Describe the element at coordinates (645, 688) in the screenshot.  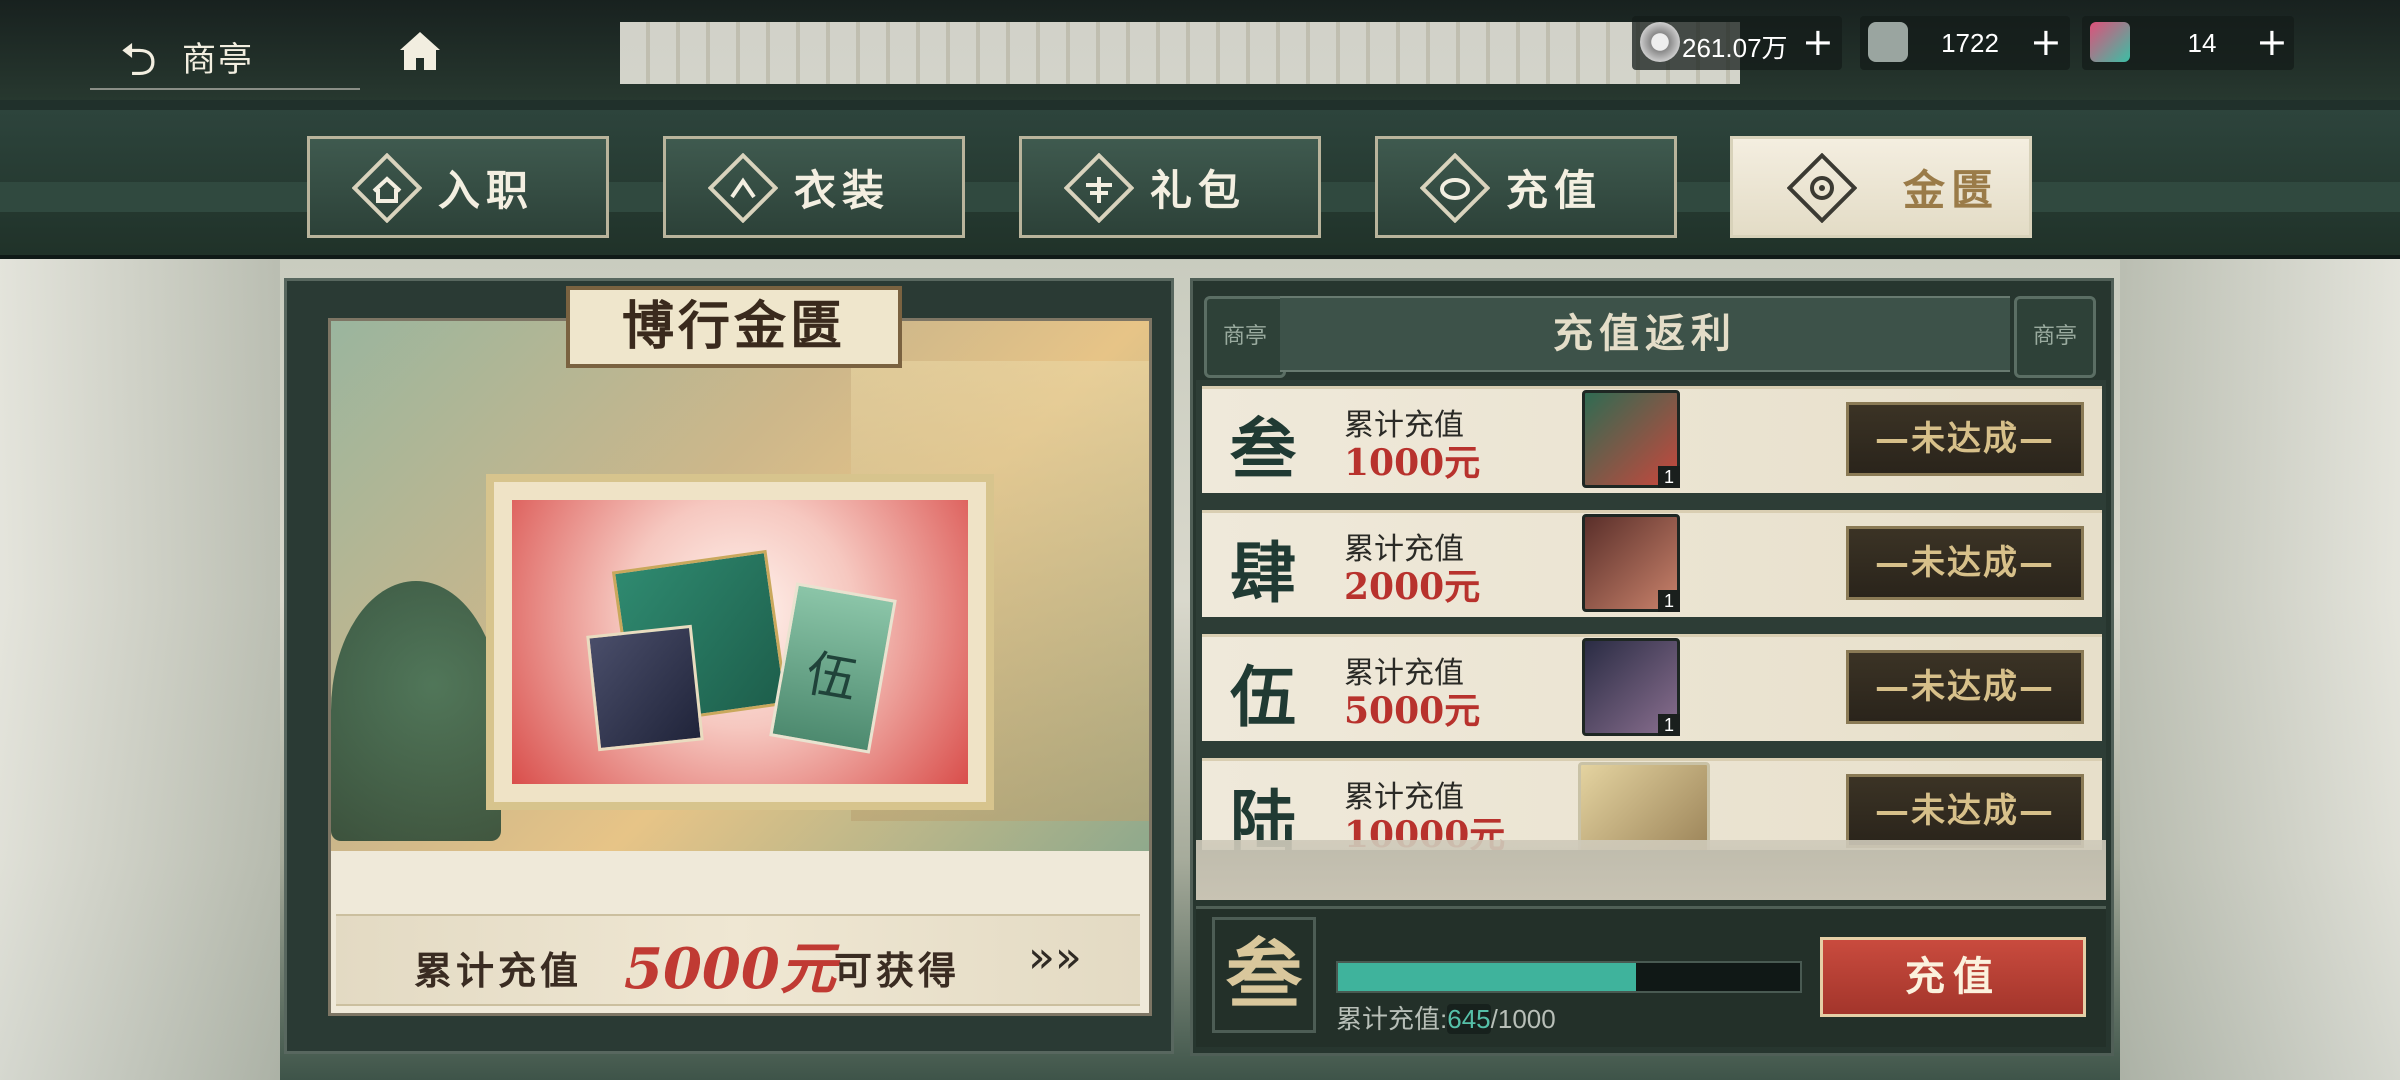
I see `character-card-image` at that location.